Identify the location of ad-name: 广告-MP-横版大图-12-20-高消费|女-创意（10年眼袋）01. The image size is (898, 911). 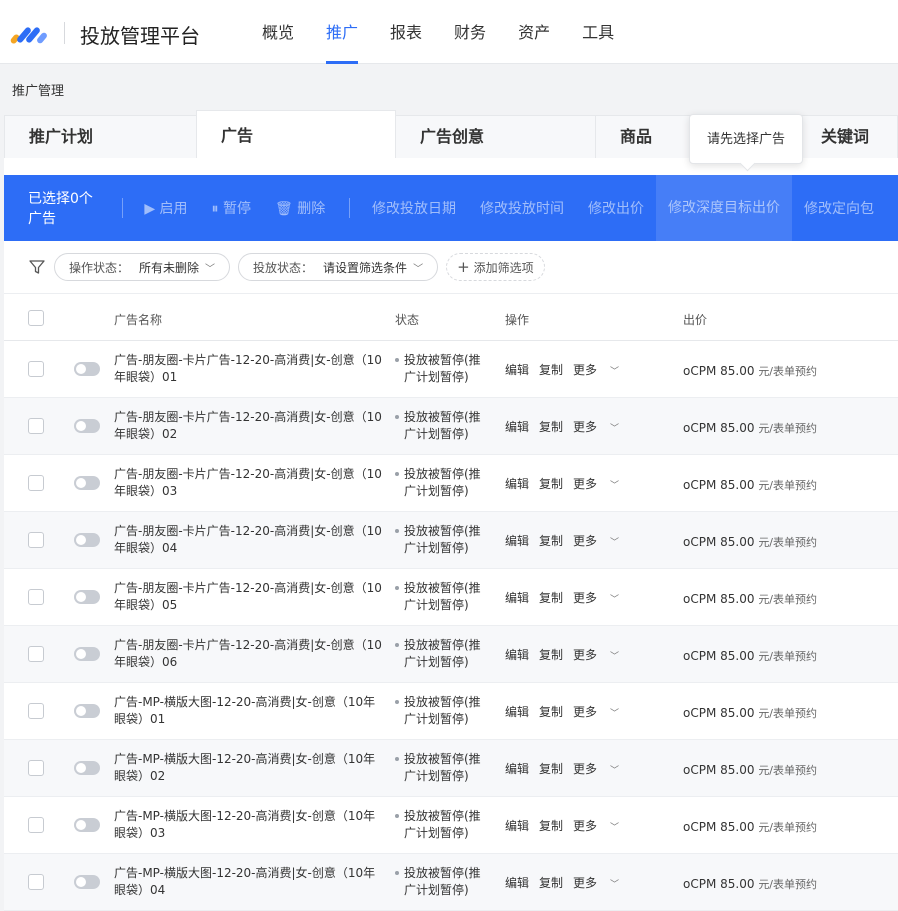
(249, 711).